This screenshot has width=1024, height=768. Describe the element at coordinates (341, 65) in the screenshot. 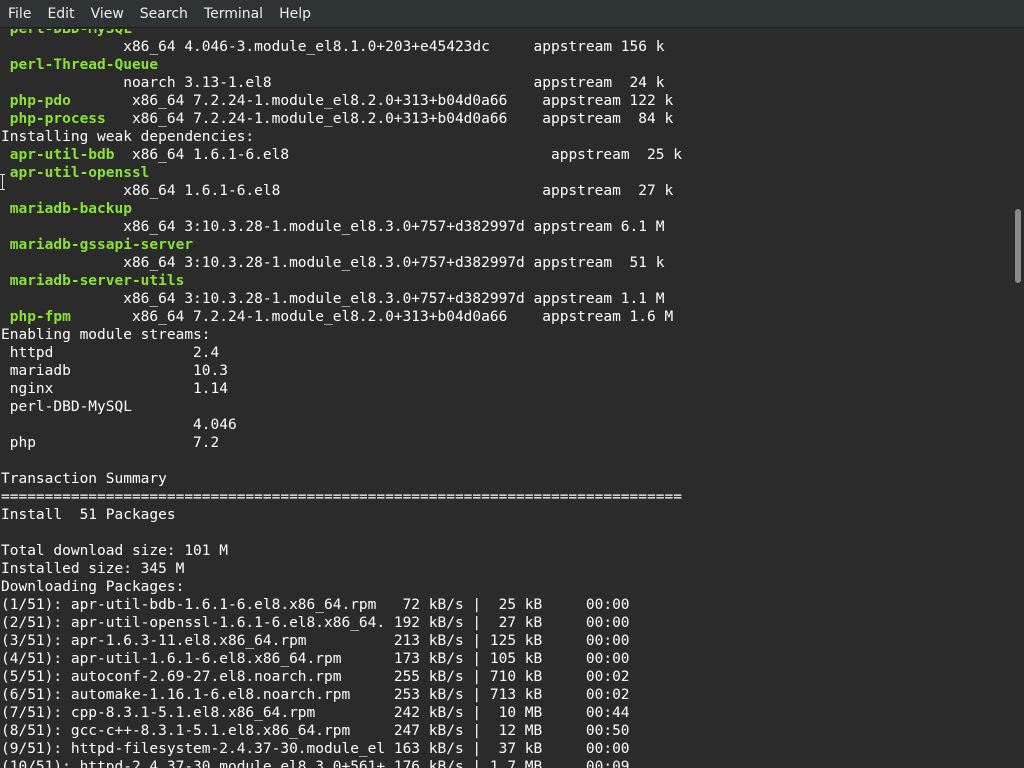

I see `terminal-line: perl-Thread-Queue` at that location.